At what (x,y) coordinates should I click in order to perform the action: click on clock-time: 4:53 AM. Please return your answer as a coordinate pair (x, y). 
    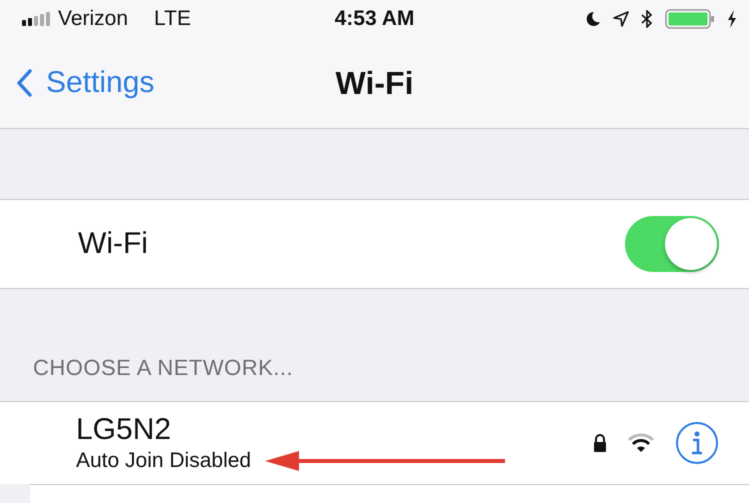
    Looking at the image, I should click on (374, 19).